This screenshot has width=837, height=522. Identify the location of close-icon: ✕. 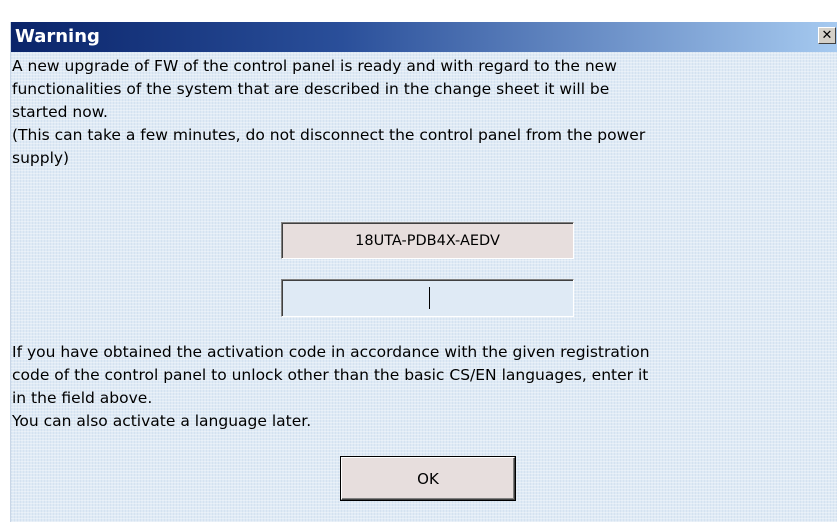
(827, 35).